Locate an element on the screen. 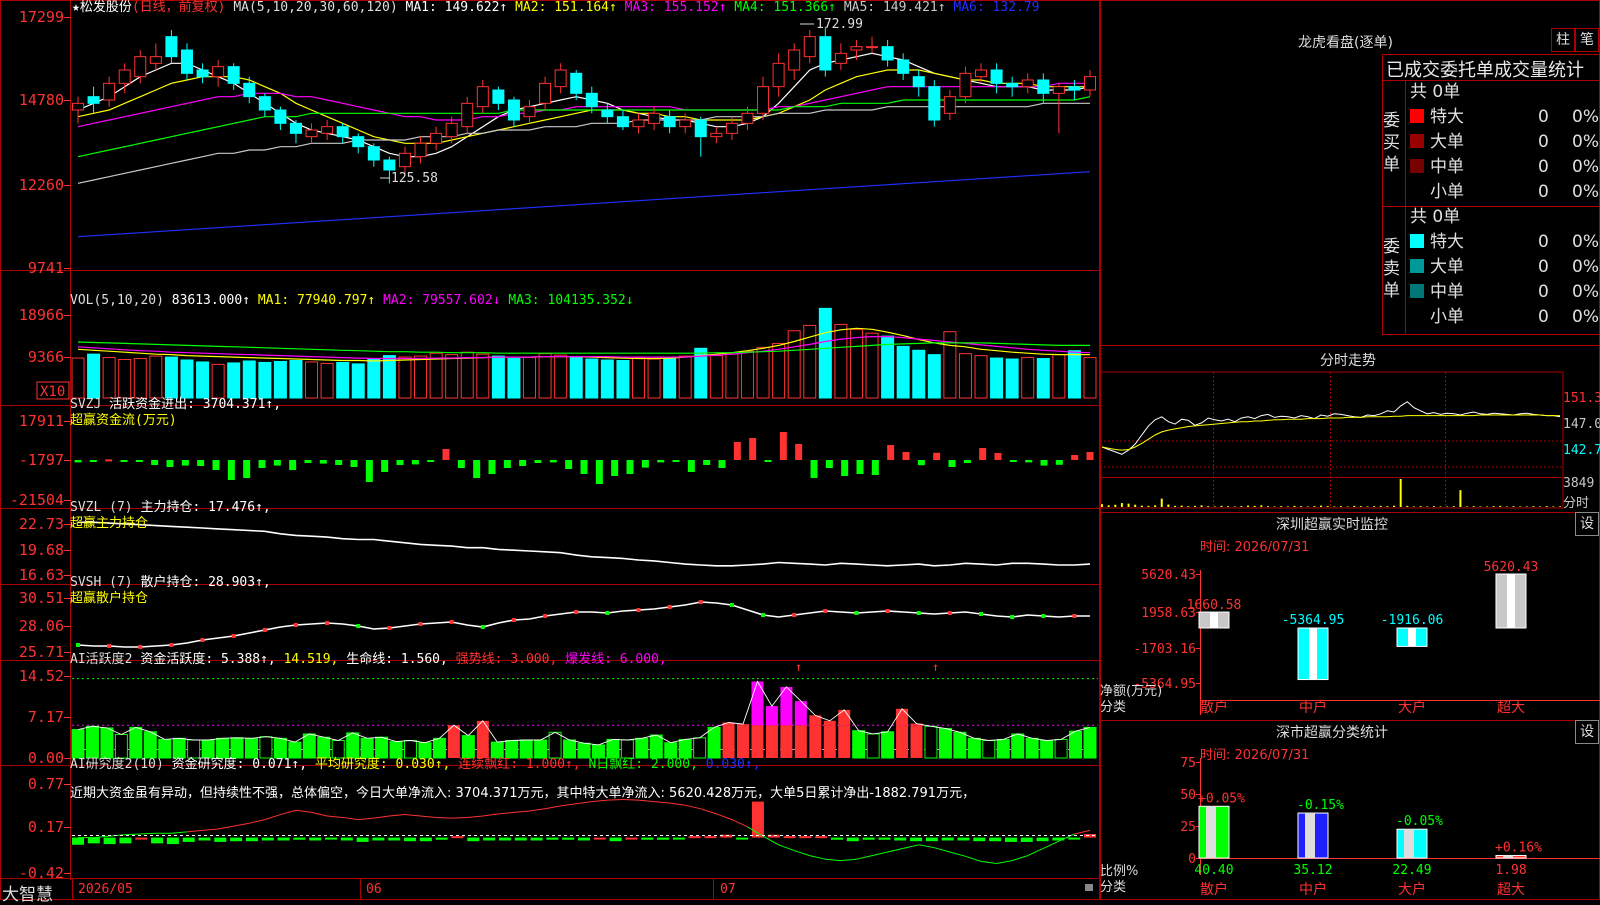 The height and width of the screenshot is (905, 1600). monitor-category-label: 散户 is located at coordinates (1214, 707).